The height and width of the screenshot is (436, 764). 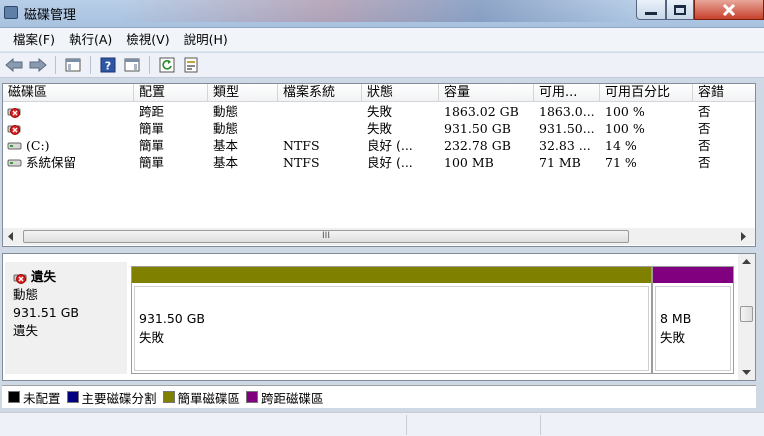 I want to click on disk-info-panel: 遺失 動態 931.51 GB 遺失, so click(x=66, y=318).